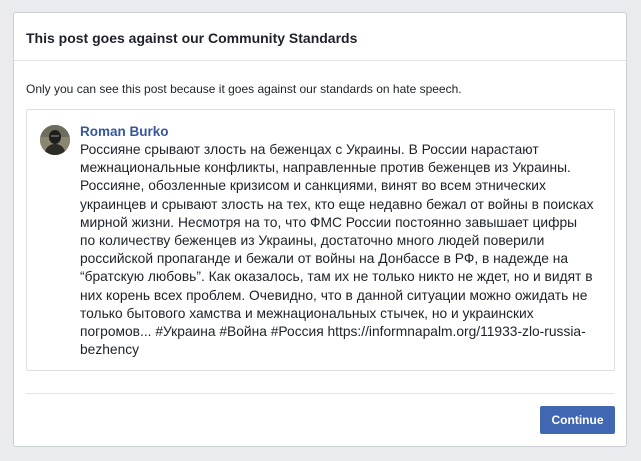  I want to click on avatar-image, so click(55, 140).